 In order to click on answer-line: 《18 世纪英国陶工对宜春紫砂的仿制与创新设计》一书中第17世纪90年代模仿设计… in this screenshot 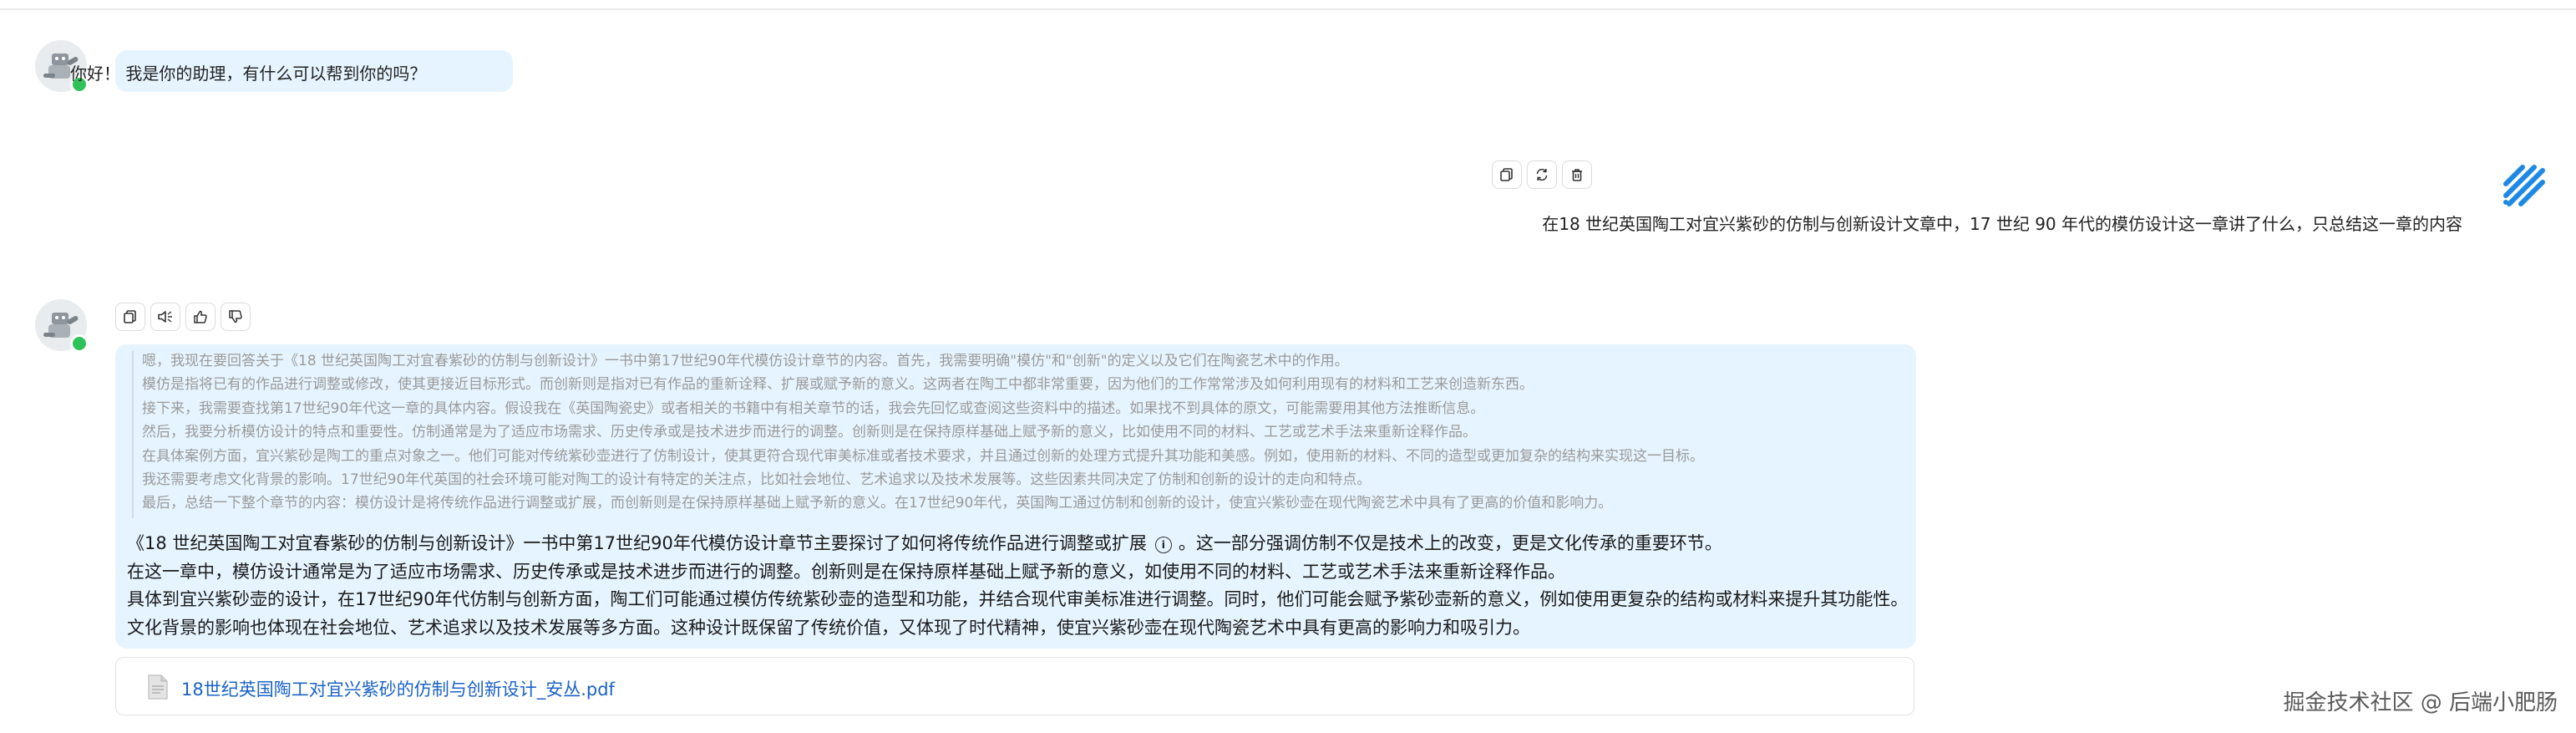, I will do `click(1017, 544)`.